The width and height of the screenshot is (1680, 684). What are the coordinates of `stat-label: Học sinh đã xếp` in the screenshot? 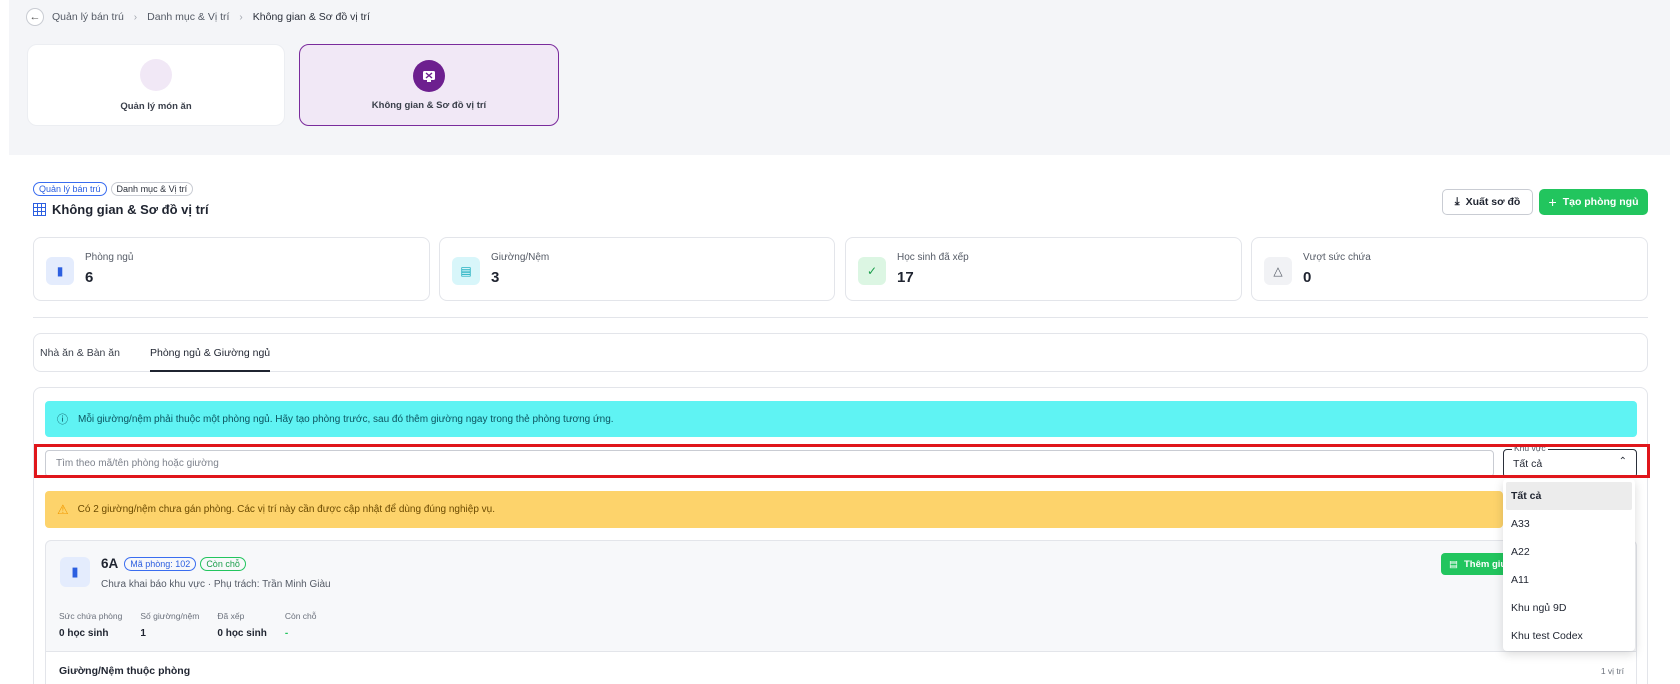 It's located at (933, 257).